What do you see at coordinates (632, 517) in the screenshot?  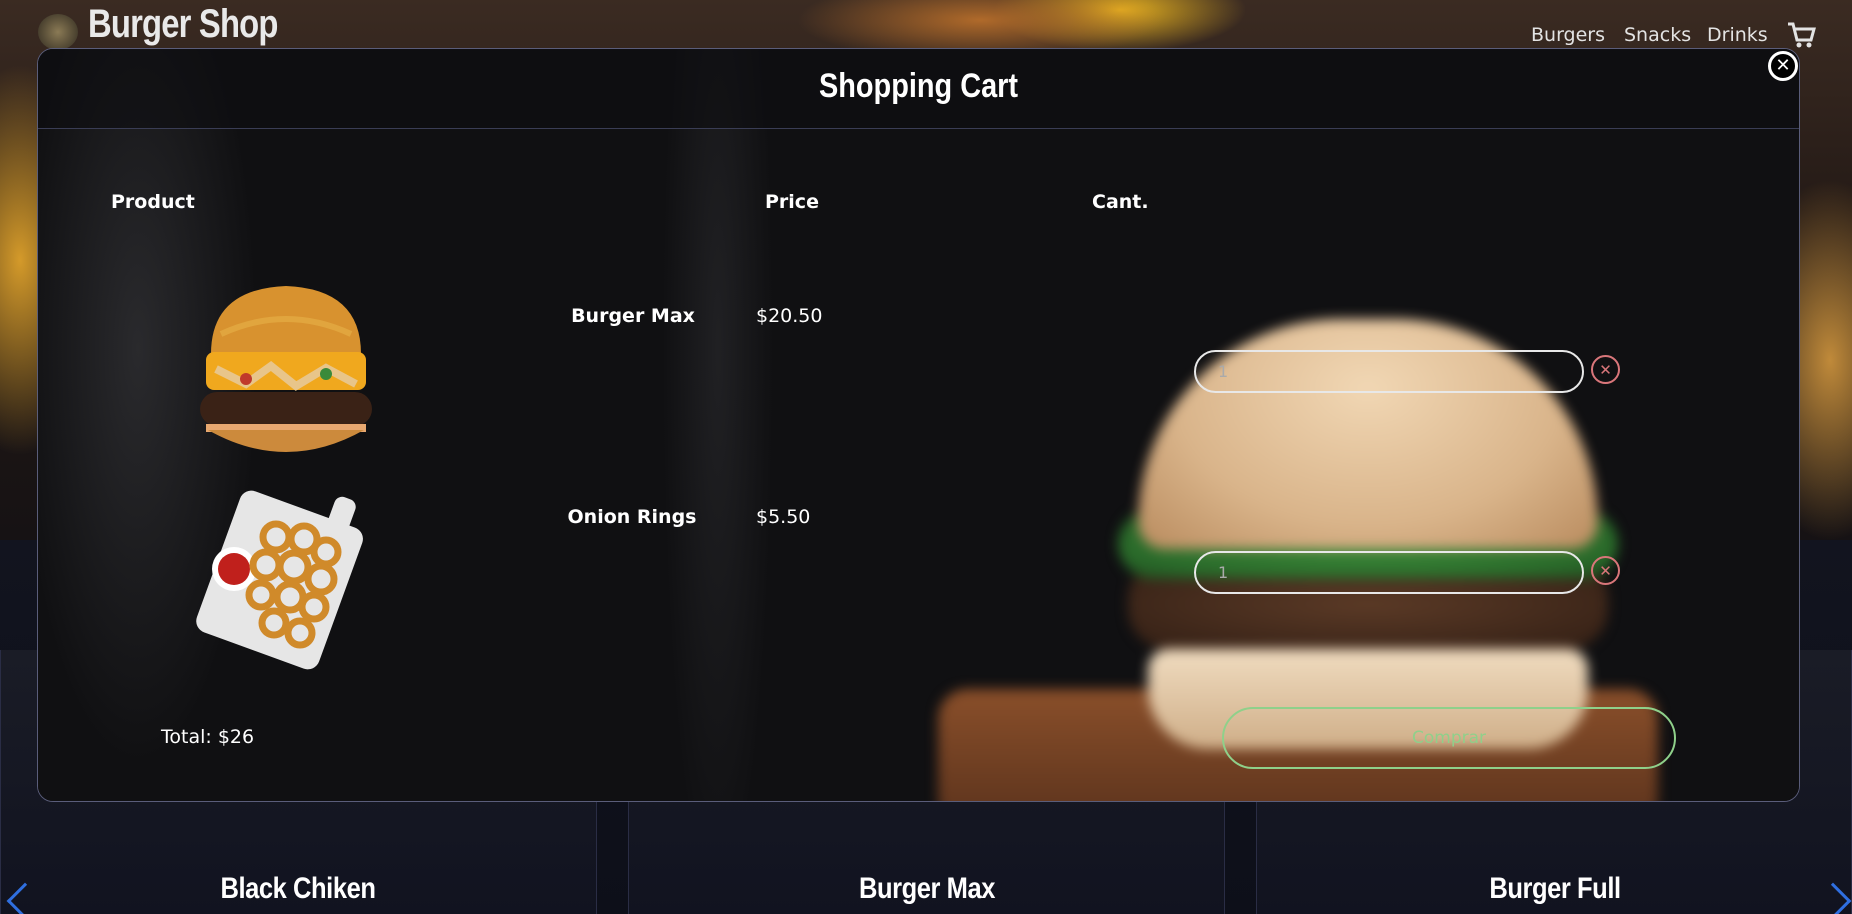 I see `cart-item-name: Onion Rings` at bounding box center [632, 517].